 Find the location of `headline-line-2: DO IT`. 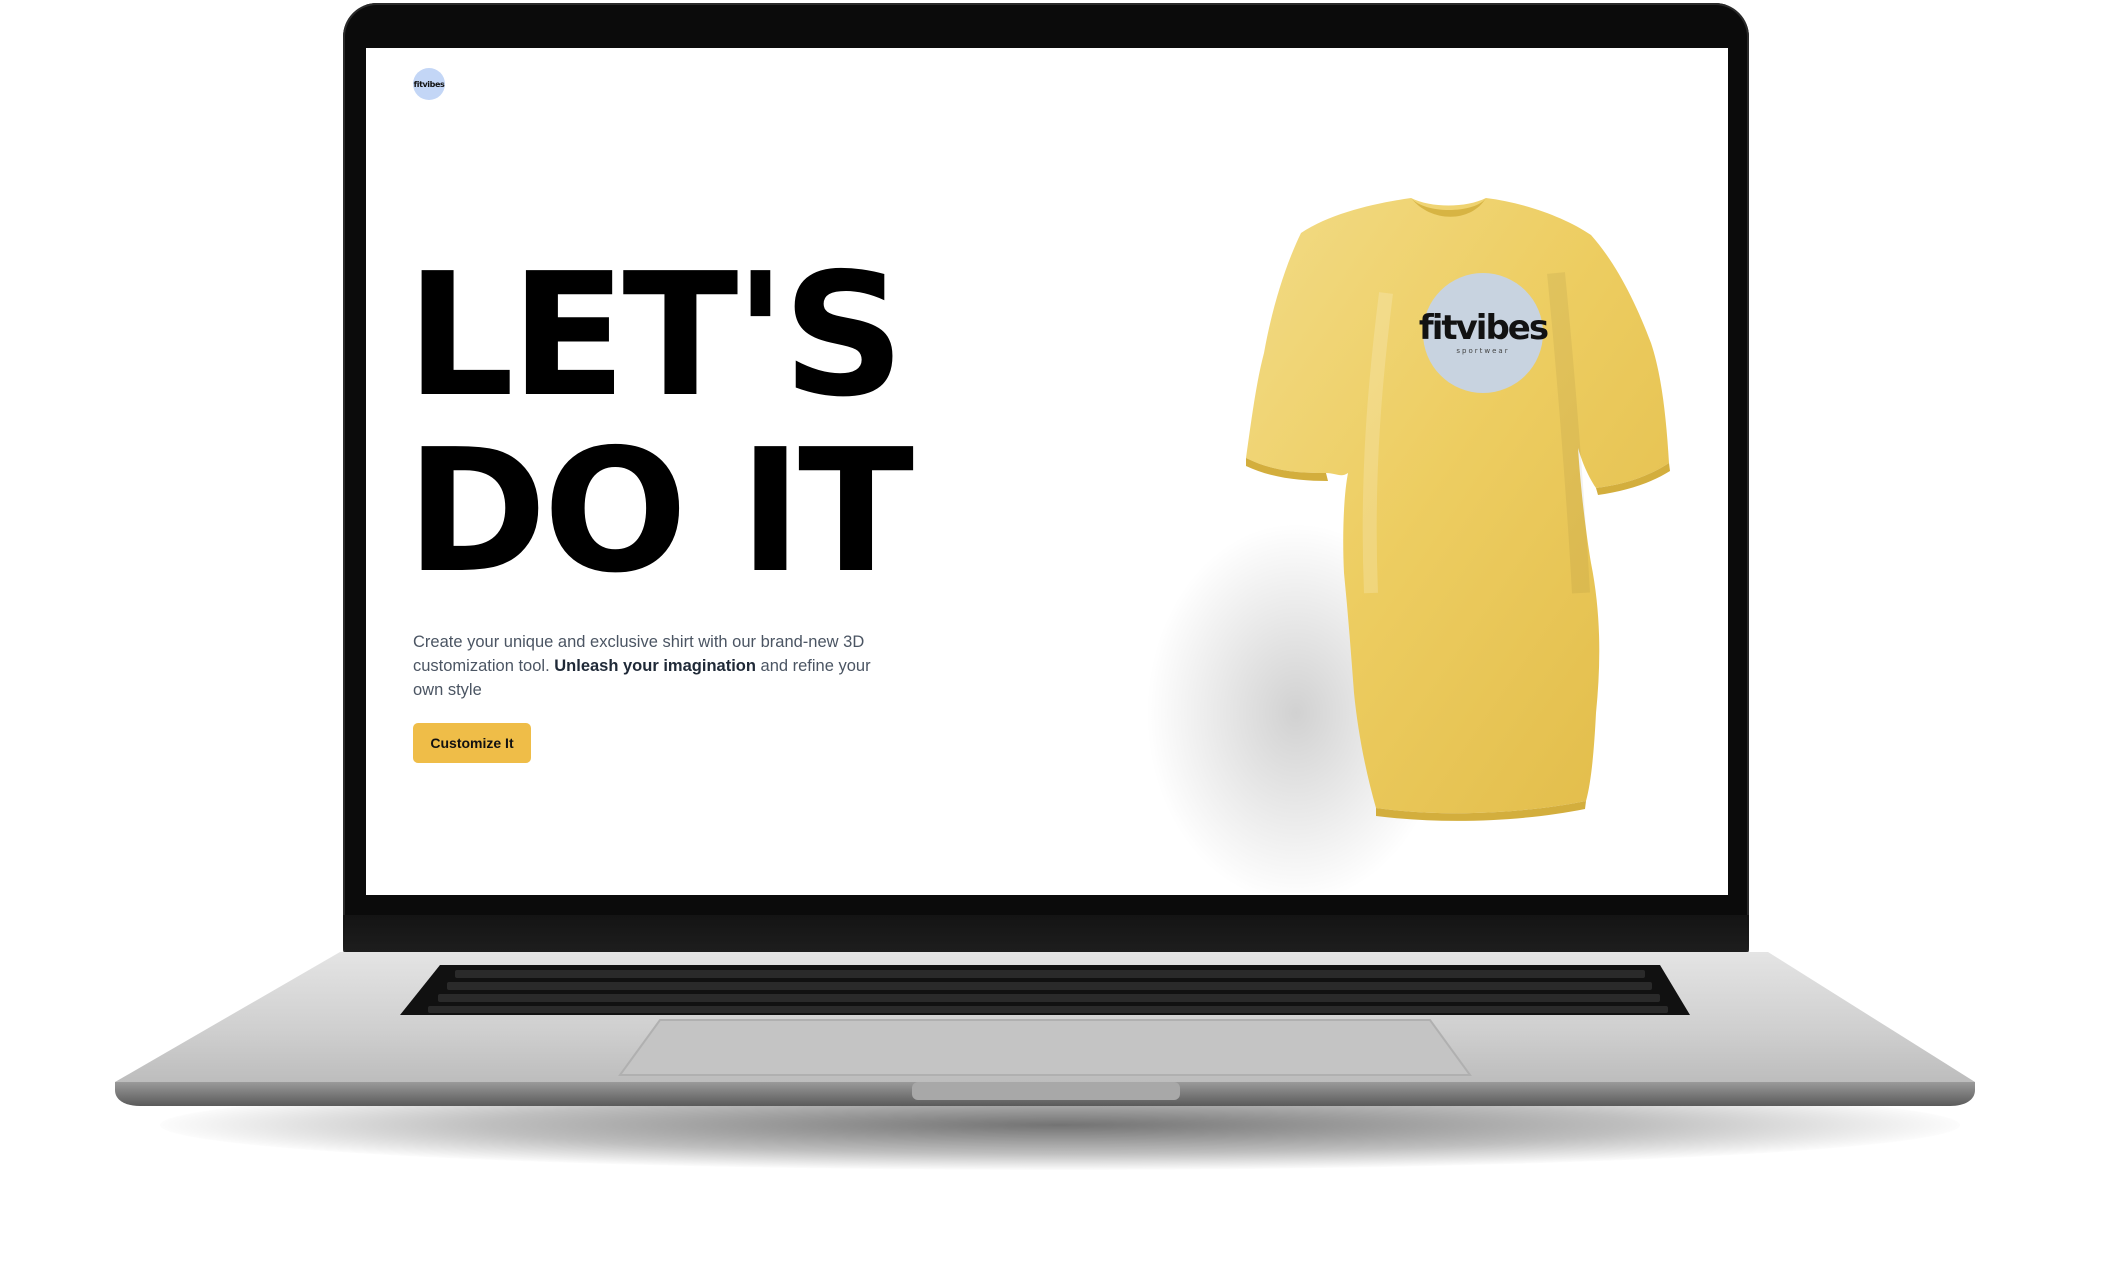

headline-line-2: DO IT is located at coordinates (660, 512).